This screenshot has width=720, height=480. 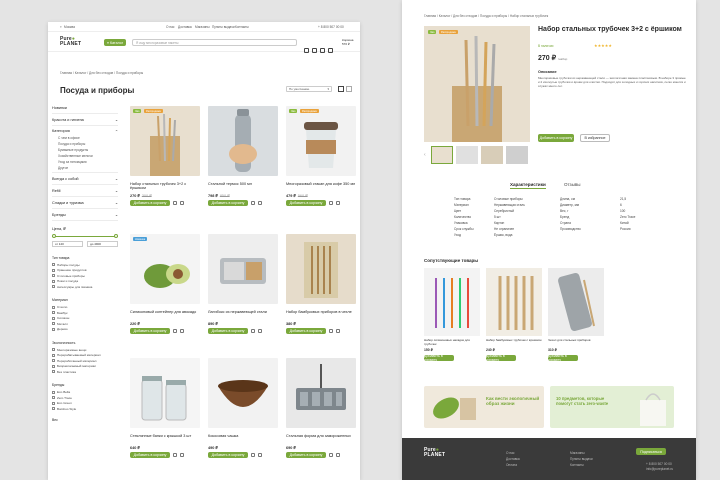 I want to click on footer-link: Оплата, so click(x=513, y=465).